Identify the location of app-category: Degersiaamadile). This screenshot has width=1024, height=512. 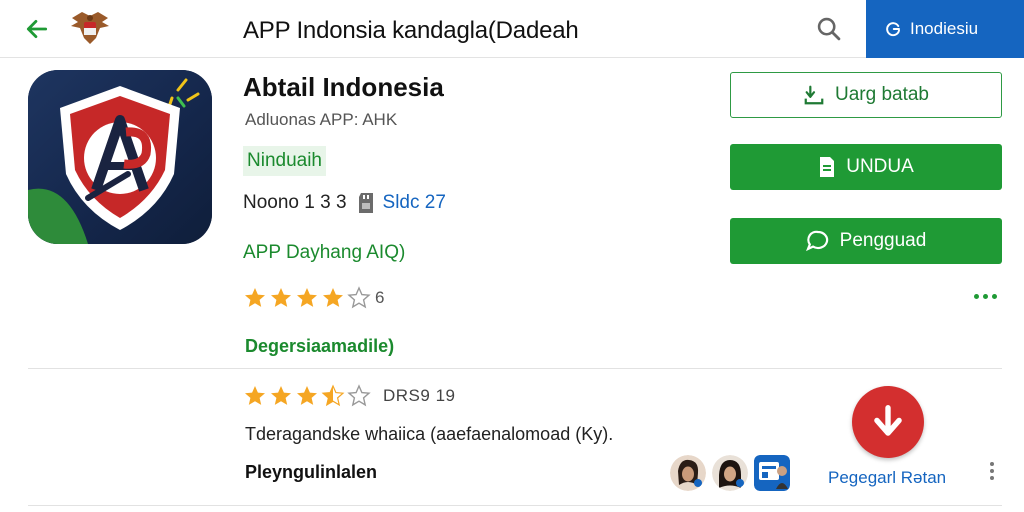
(319, 346).